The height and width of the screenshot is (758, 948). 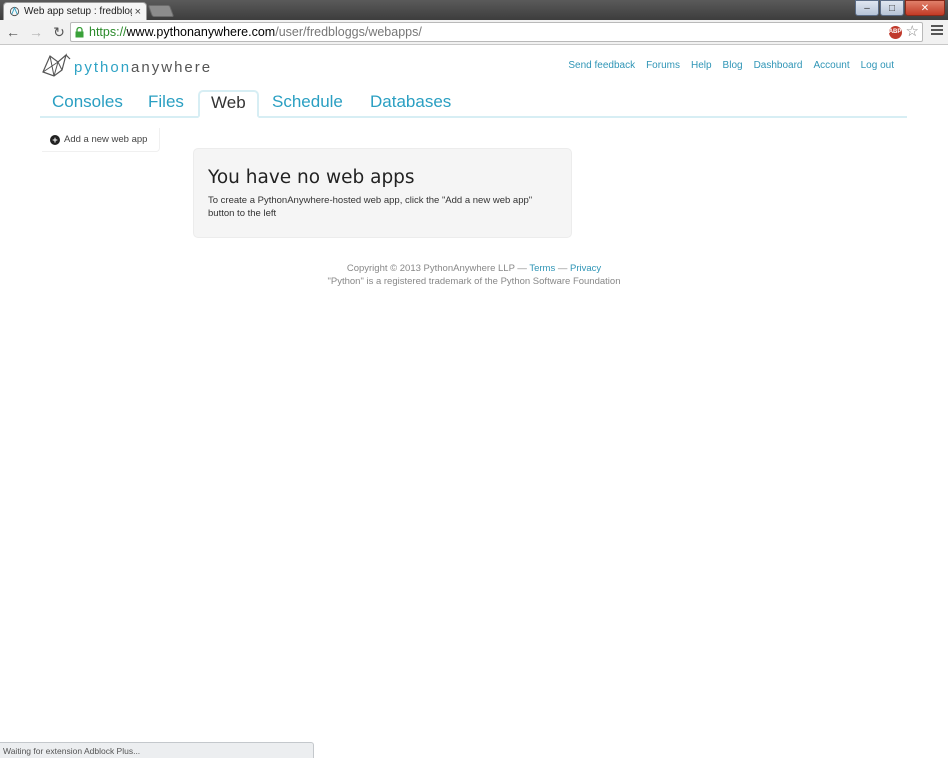 I want to click on forward-arrow-icon: →, so click(x=36, y=32).